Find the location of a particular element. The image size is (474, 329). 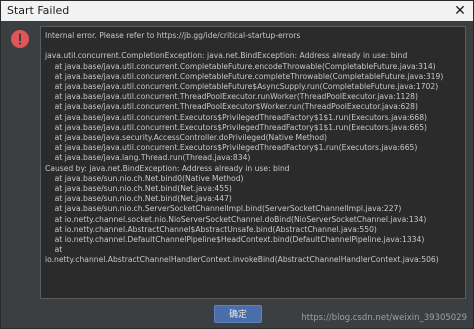

ok-button: 确定 is located at coordinates (238, 314).